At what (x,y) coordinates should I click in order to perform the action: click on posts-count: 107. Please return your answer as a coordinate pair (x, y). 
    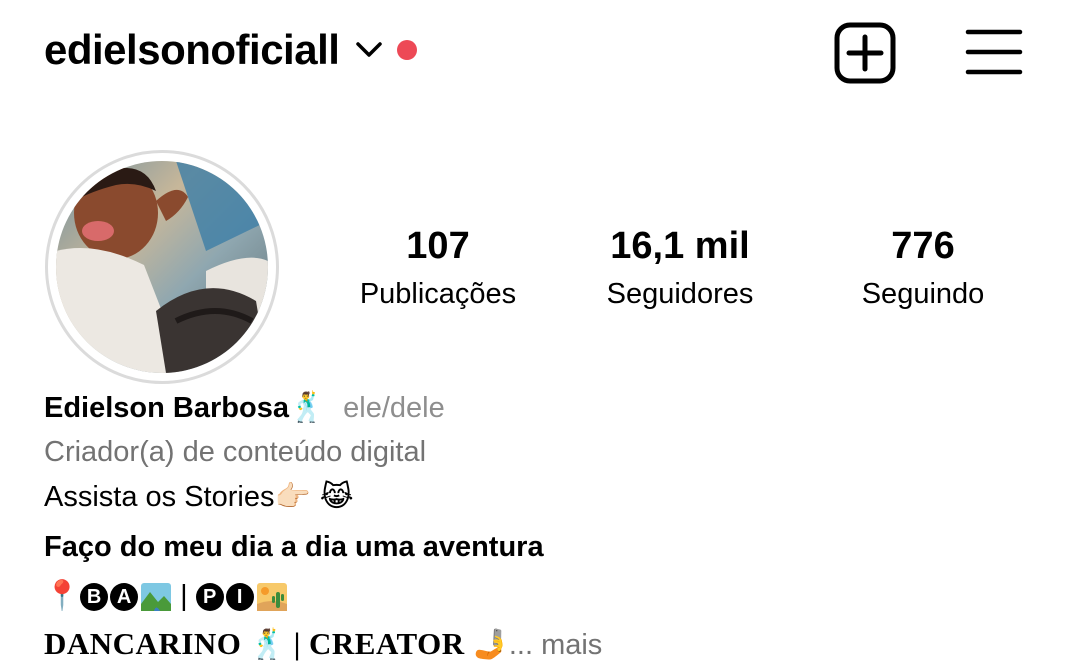
    Looking at the image, I should click on (438, 246).